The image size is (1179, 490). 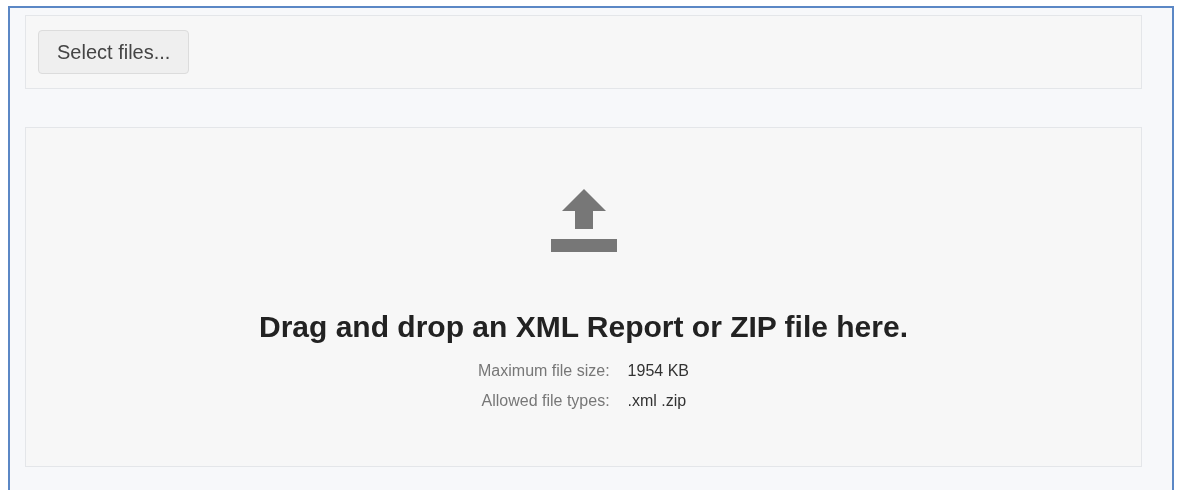 I want to click on info-label: Allowed file types:, so click(x=545, y=401).